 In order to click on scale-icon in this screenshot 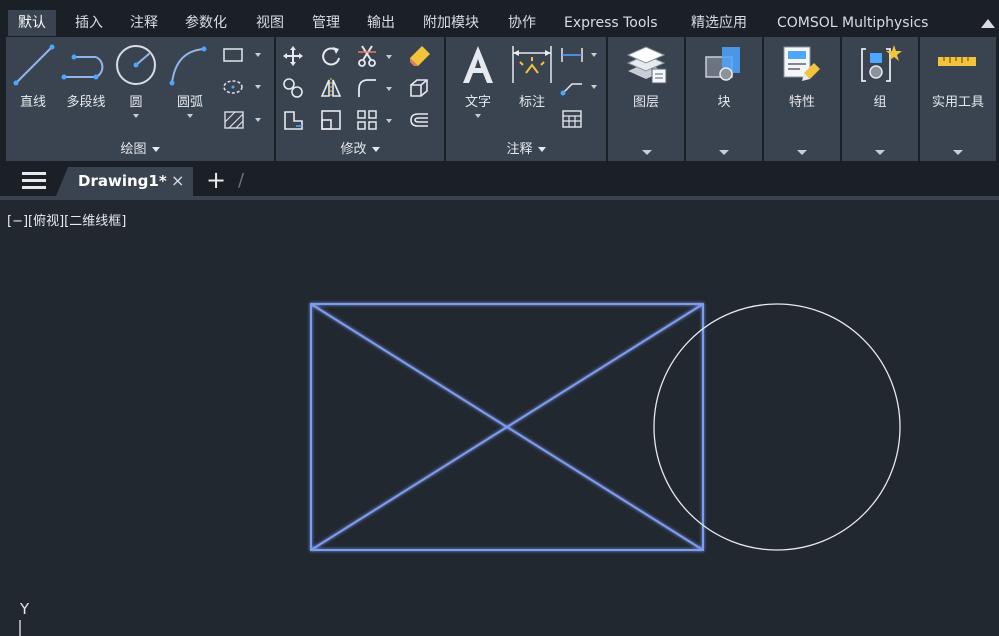, I will do `click(331, 120)`.